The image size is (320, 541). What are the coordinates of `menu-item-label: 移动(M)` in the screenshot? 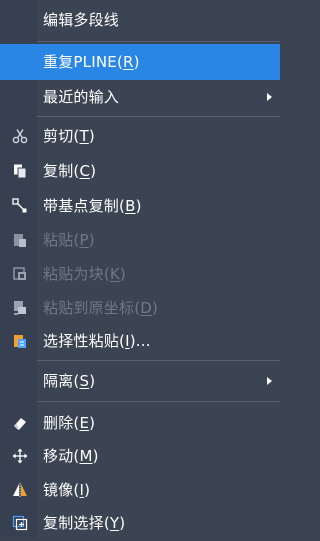 It's located at (71, 456).